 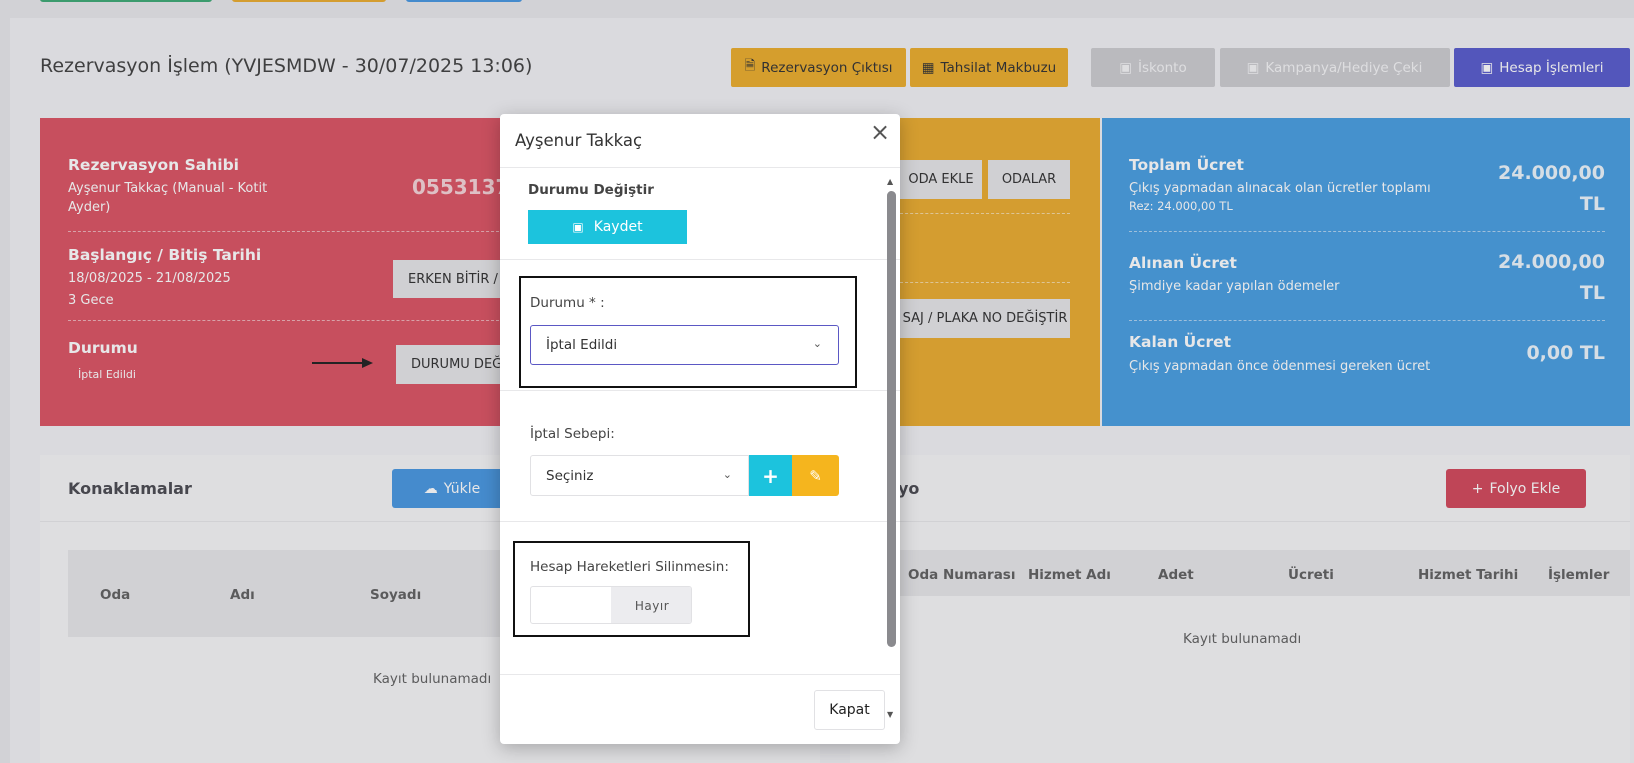 I want to click on scrollbar-thumb, so click(x=891, y=419).